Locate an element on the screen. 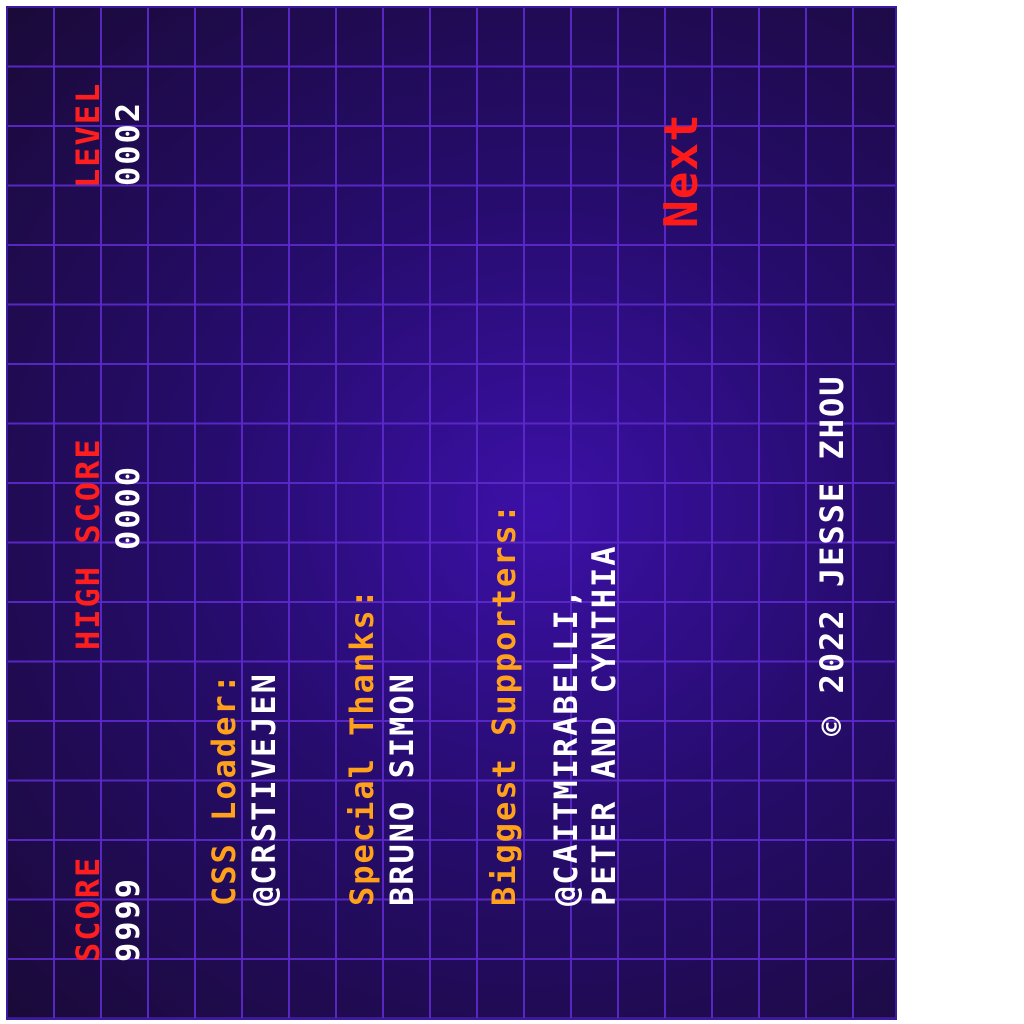  css-loader-heading: CSS Loader: is located at coordinates (224, 789).